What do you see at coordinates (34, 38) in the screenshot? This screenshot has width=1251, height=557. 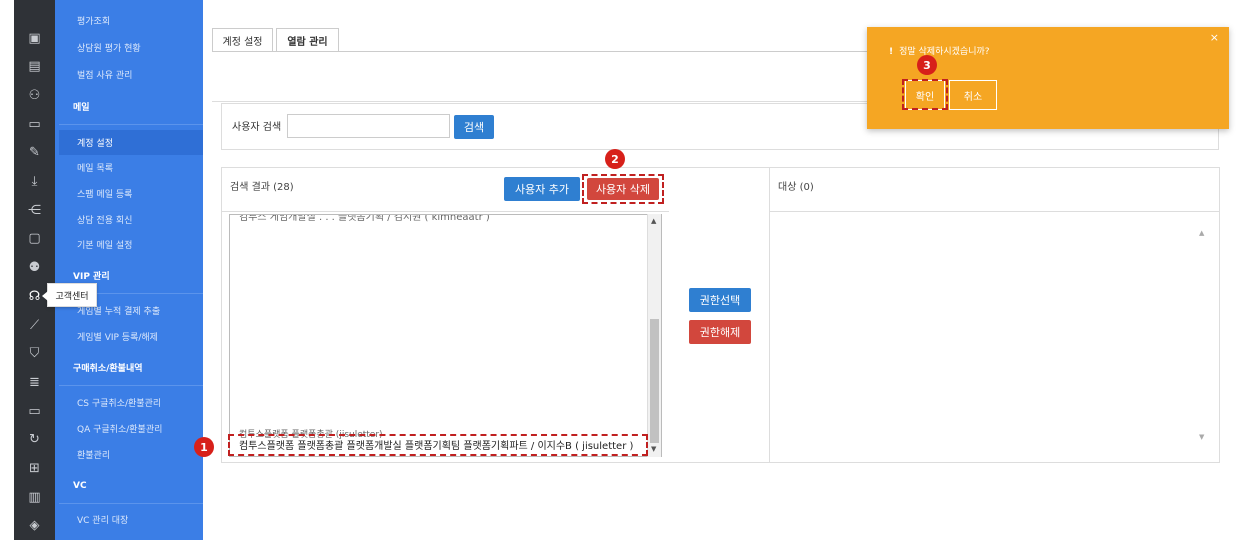 I see `dashboard-icon: ▣` at bounding box center [34, 38].